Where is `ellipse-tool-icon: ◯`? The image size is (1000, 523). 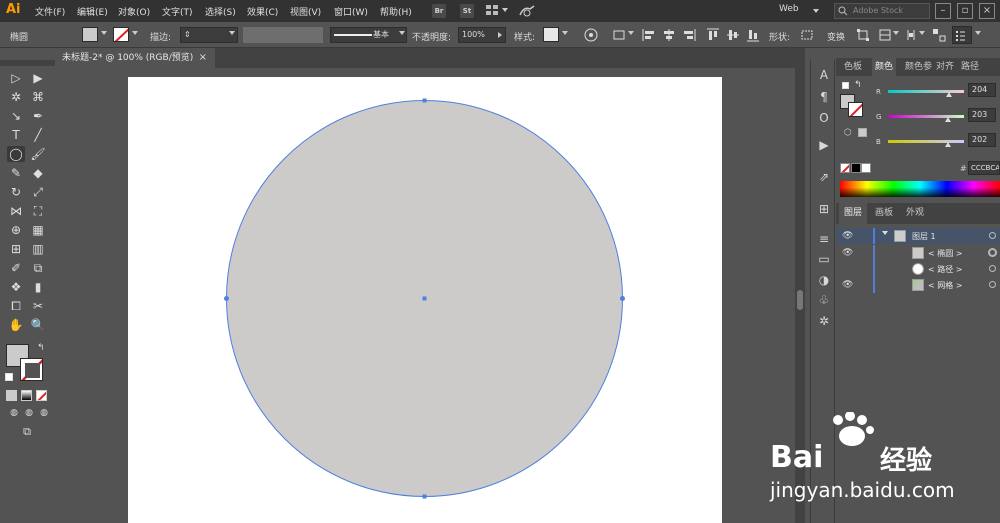 ellipse-tool-icon: ◯ is located at coordinates (16, 154).